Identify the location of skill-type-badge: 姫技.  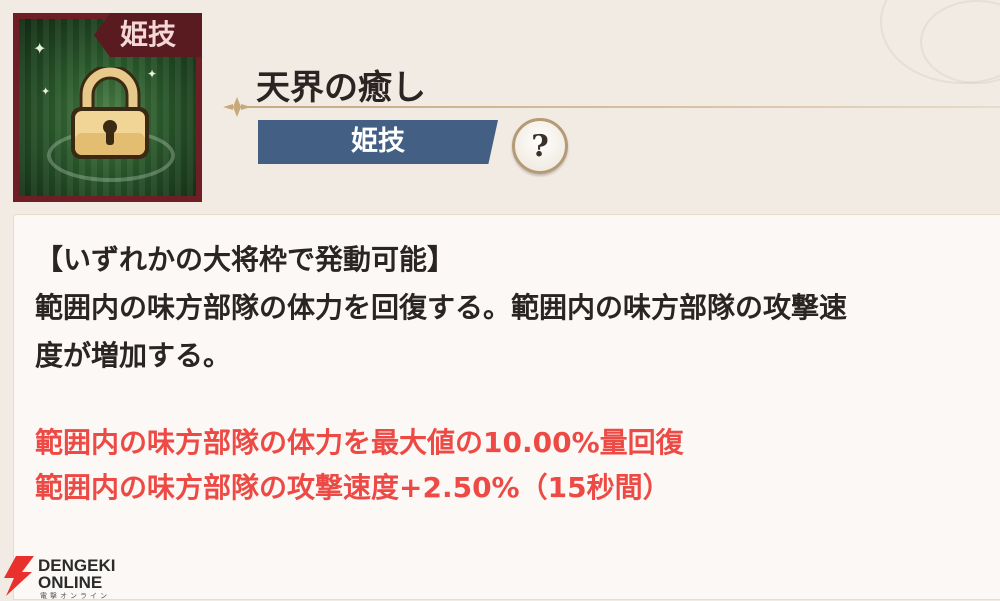
(378, 142).